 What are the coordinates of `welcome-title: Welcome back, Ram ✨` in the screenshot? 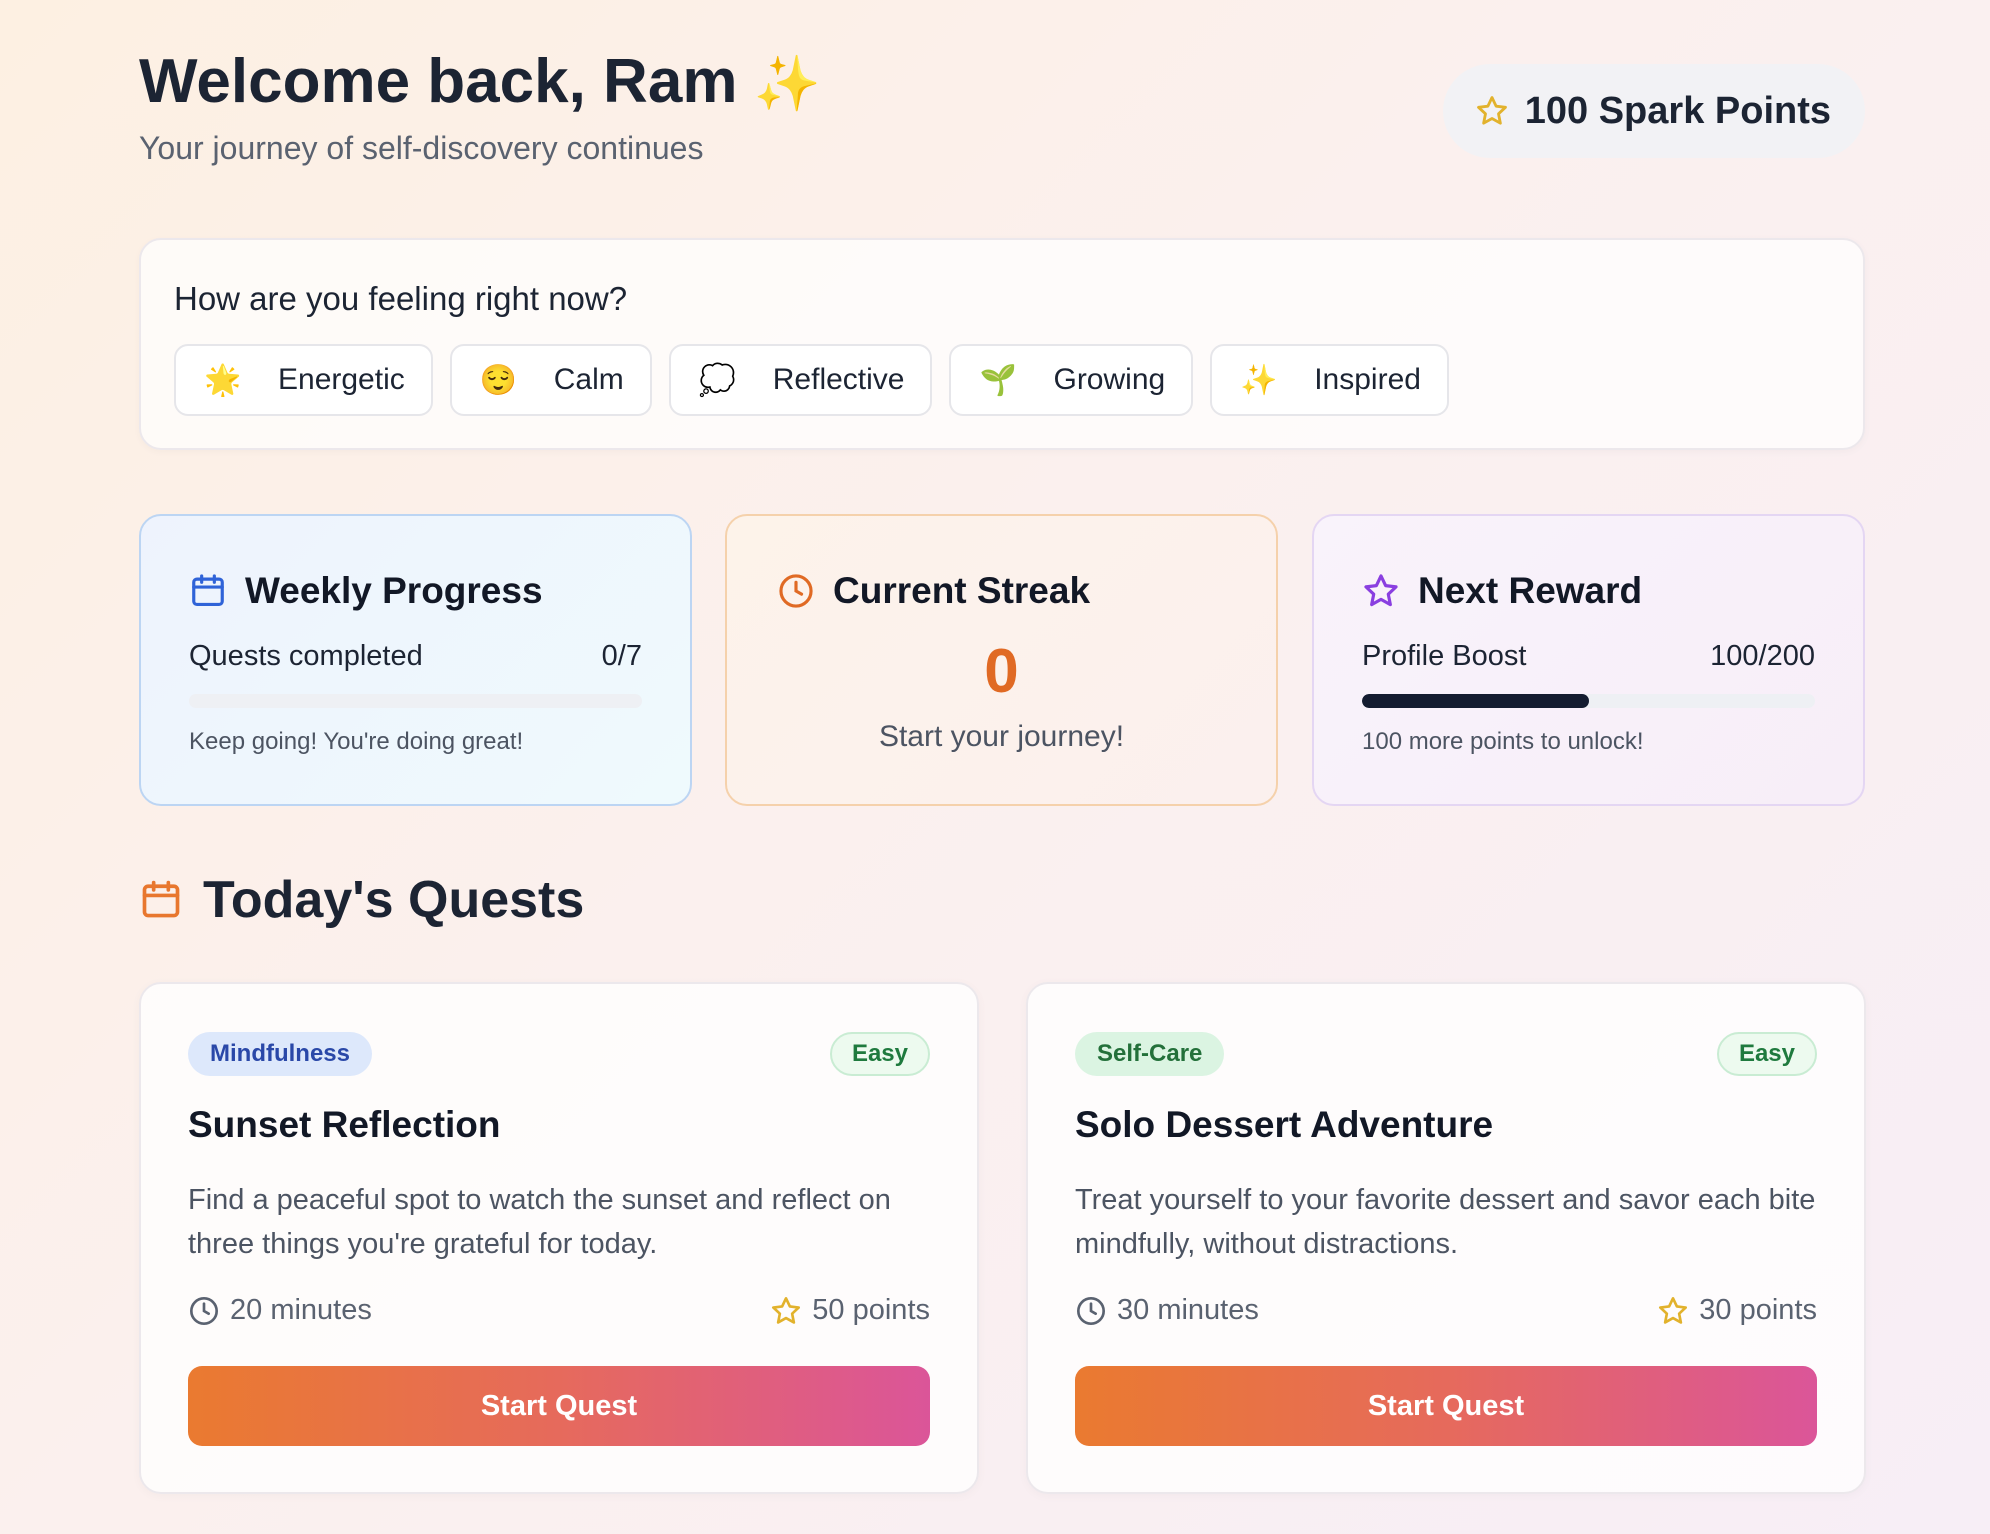 It's located at (480, 81).